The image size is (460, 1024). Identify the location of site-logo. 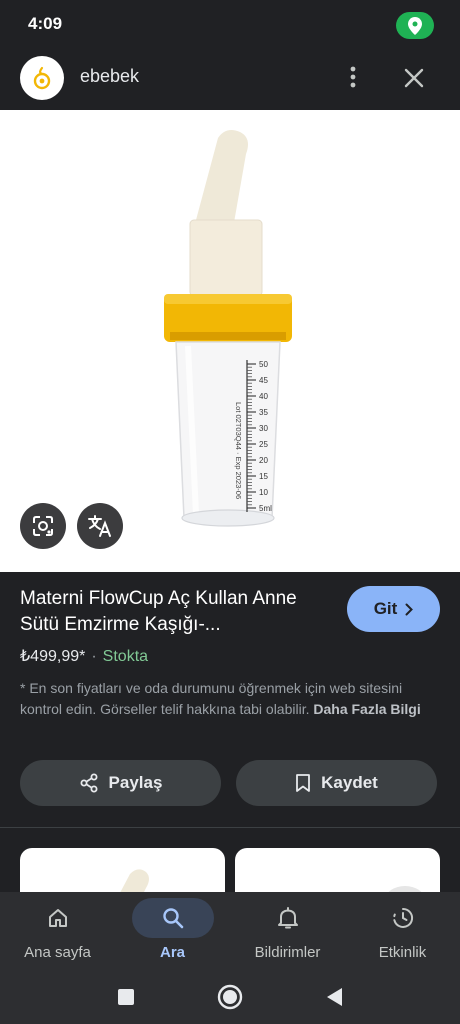
(42, 78).